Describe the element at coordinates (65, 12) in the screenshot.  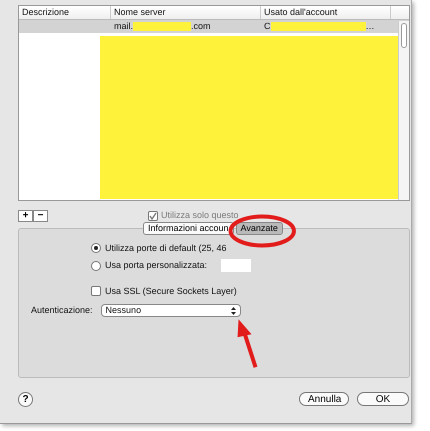
I see `column-header: Descrizione` at that location.